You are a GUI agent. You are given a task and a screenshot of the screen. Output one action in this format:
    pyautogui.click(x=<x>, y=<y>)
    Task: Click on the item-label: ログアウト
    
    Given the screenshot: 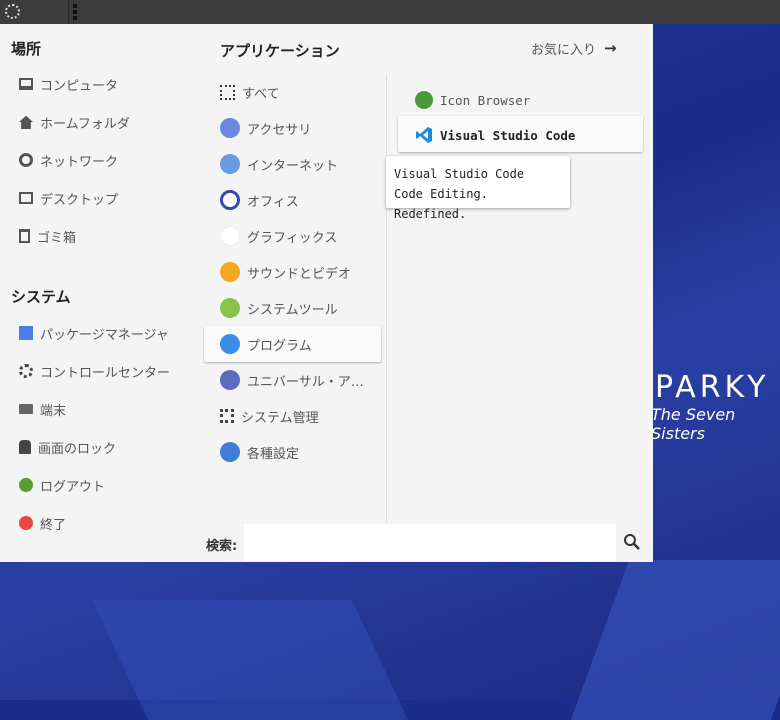 What is the action you would take?
    pyautogui.click(x=73, y=487)
    